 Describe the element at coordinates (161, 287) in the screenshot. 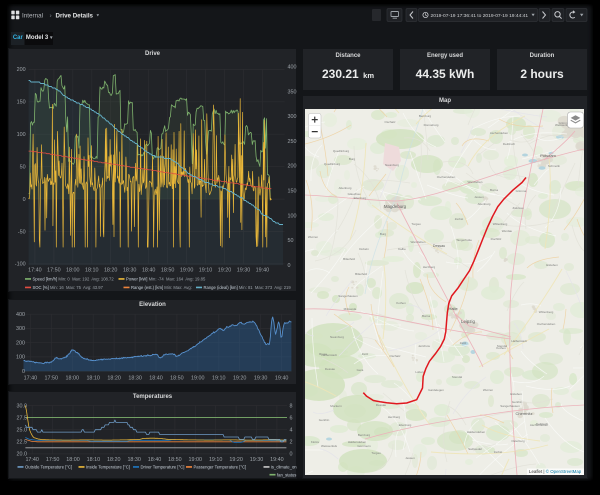

I see `svg-text:Range (est.) [km] Min: Max: Av: Range (est.) [km] Min: Max: Avg:` at that location.